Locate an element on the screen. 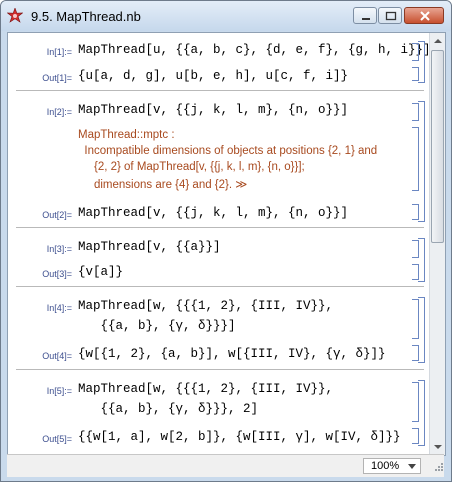  input-label: In[1]:= is located at coordinates (59, 52).